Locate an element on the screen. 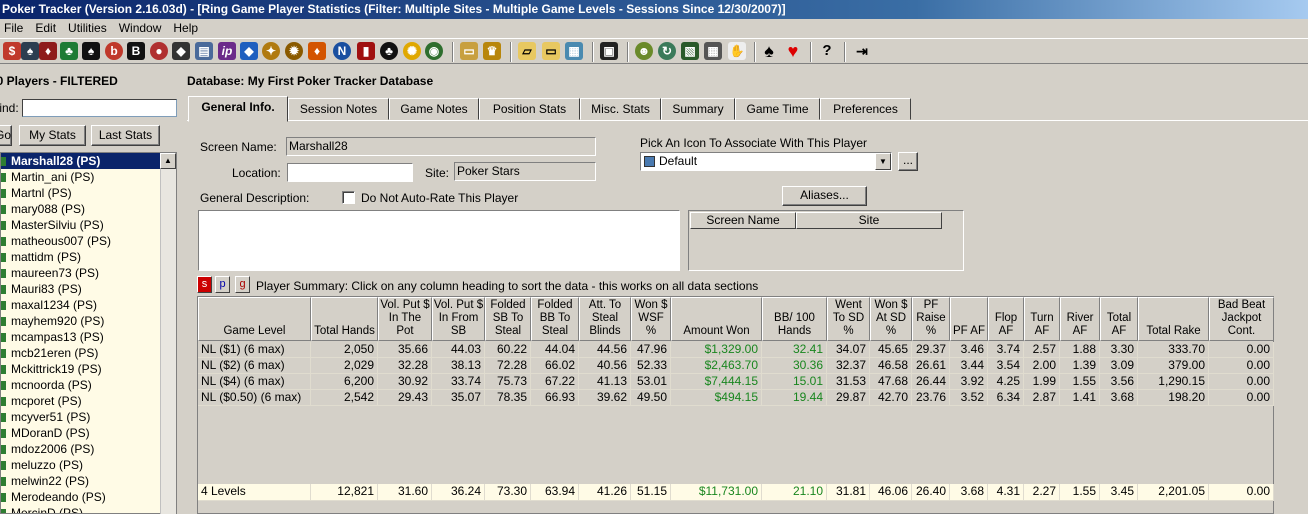 This screenshot has height=514, width=1308. player-list-item: mcampas13 (PS) is located at coordinates (88, 337).